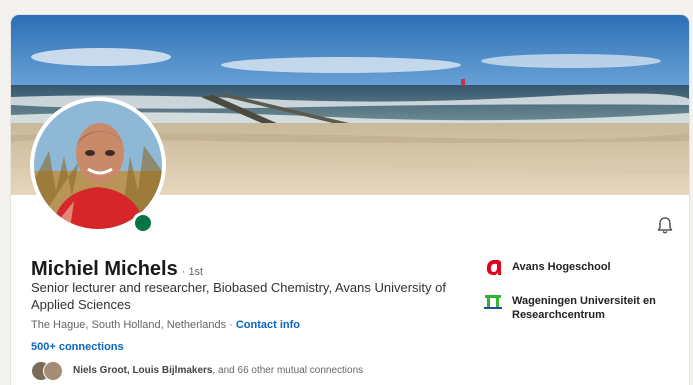 The image size is (693, 385). I want to click on wur-logo-icon, so click(493, 302).